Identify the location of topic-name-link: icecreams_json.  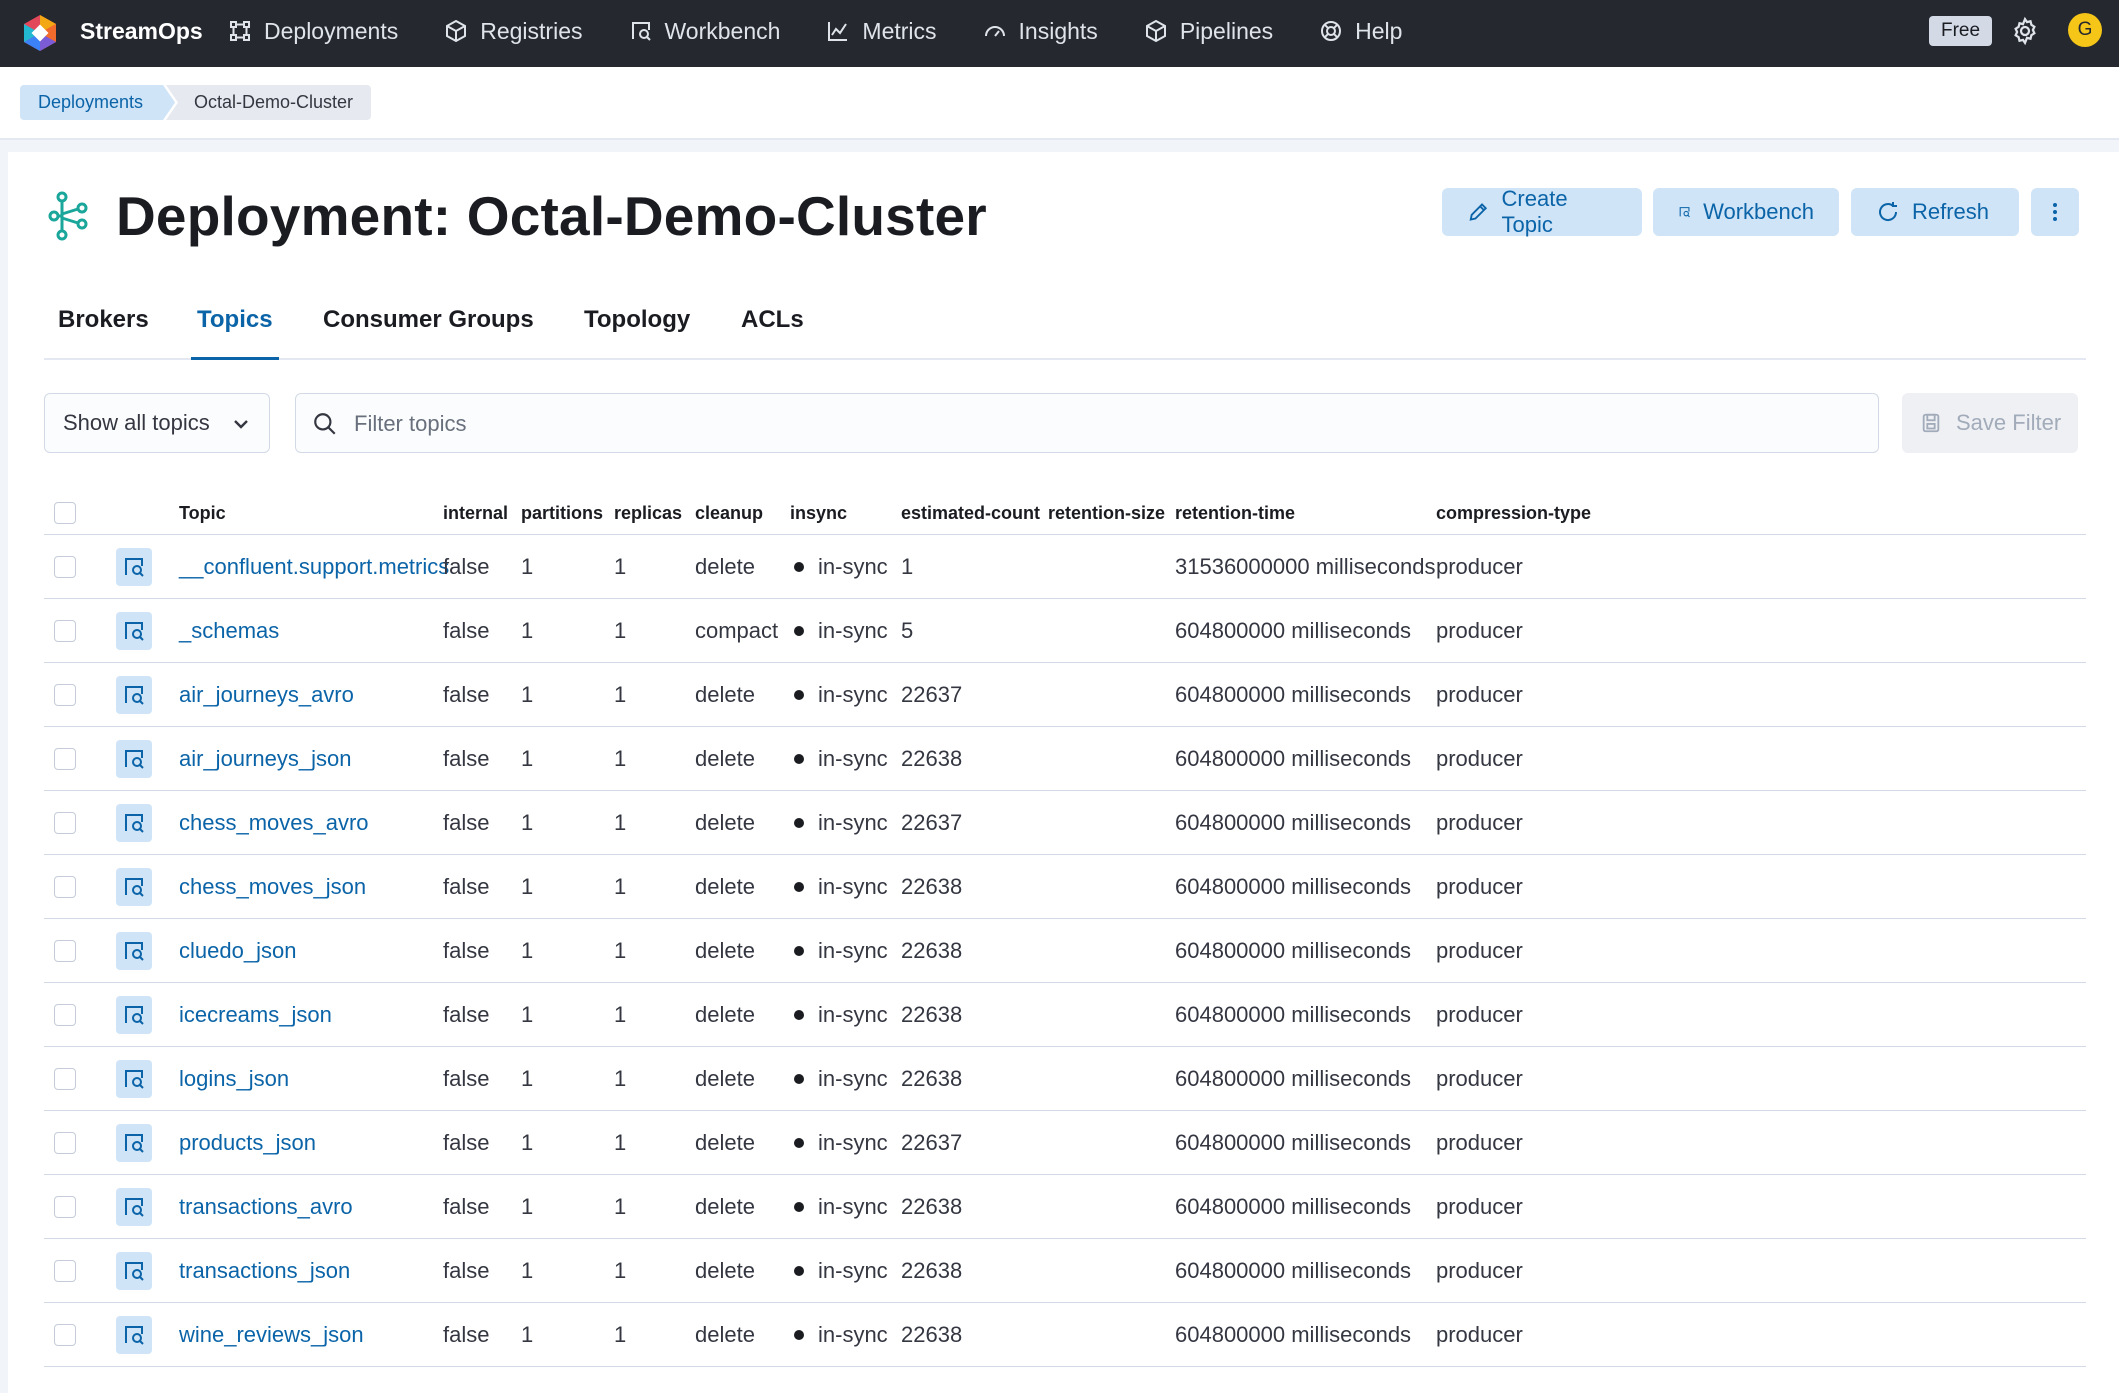
(255, 1015).